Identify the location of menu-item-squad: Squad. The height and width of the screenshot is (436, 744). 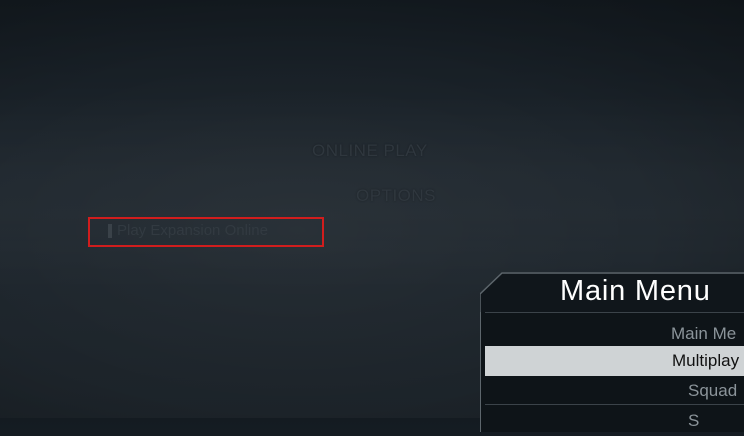
(614, 391).